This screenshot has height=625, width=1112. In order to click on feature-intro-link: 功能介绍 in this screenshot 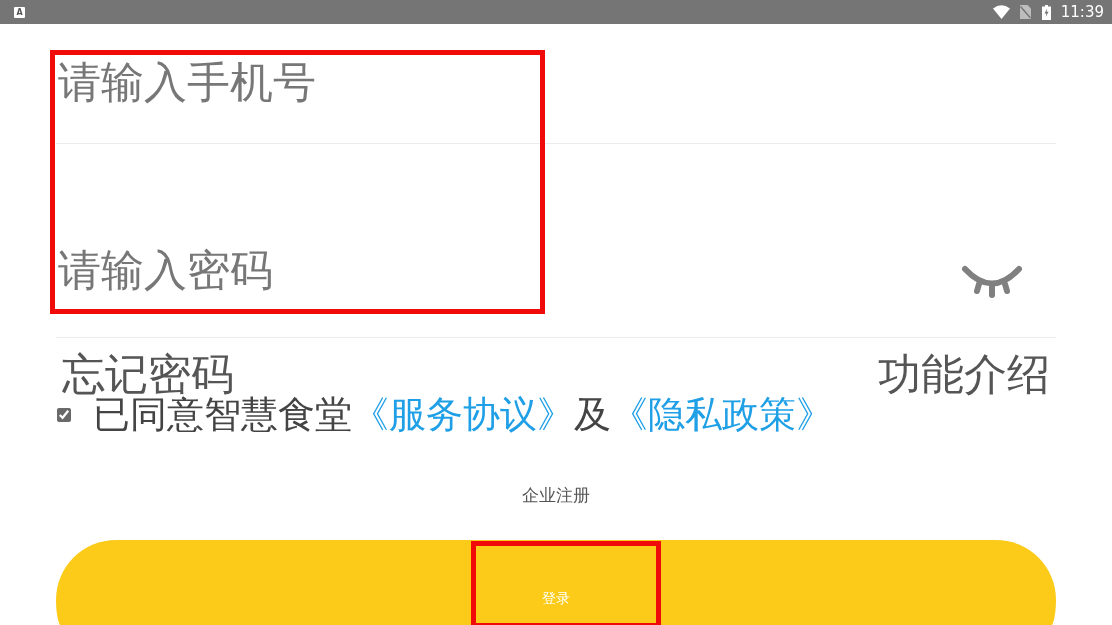, I will do `click(964, 374)`.